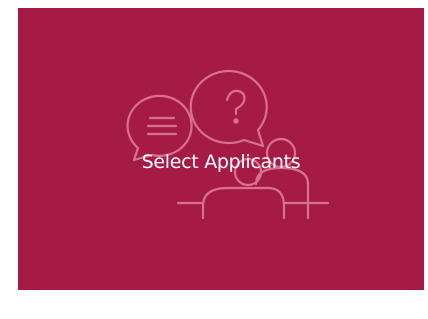 The height and width of the screenshot is (319, 428). Describe the element at coordinates (221, 162) in the screenshot. I see `tile-label: Select Applicants` at that location.